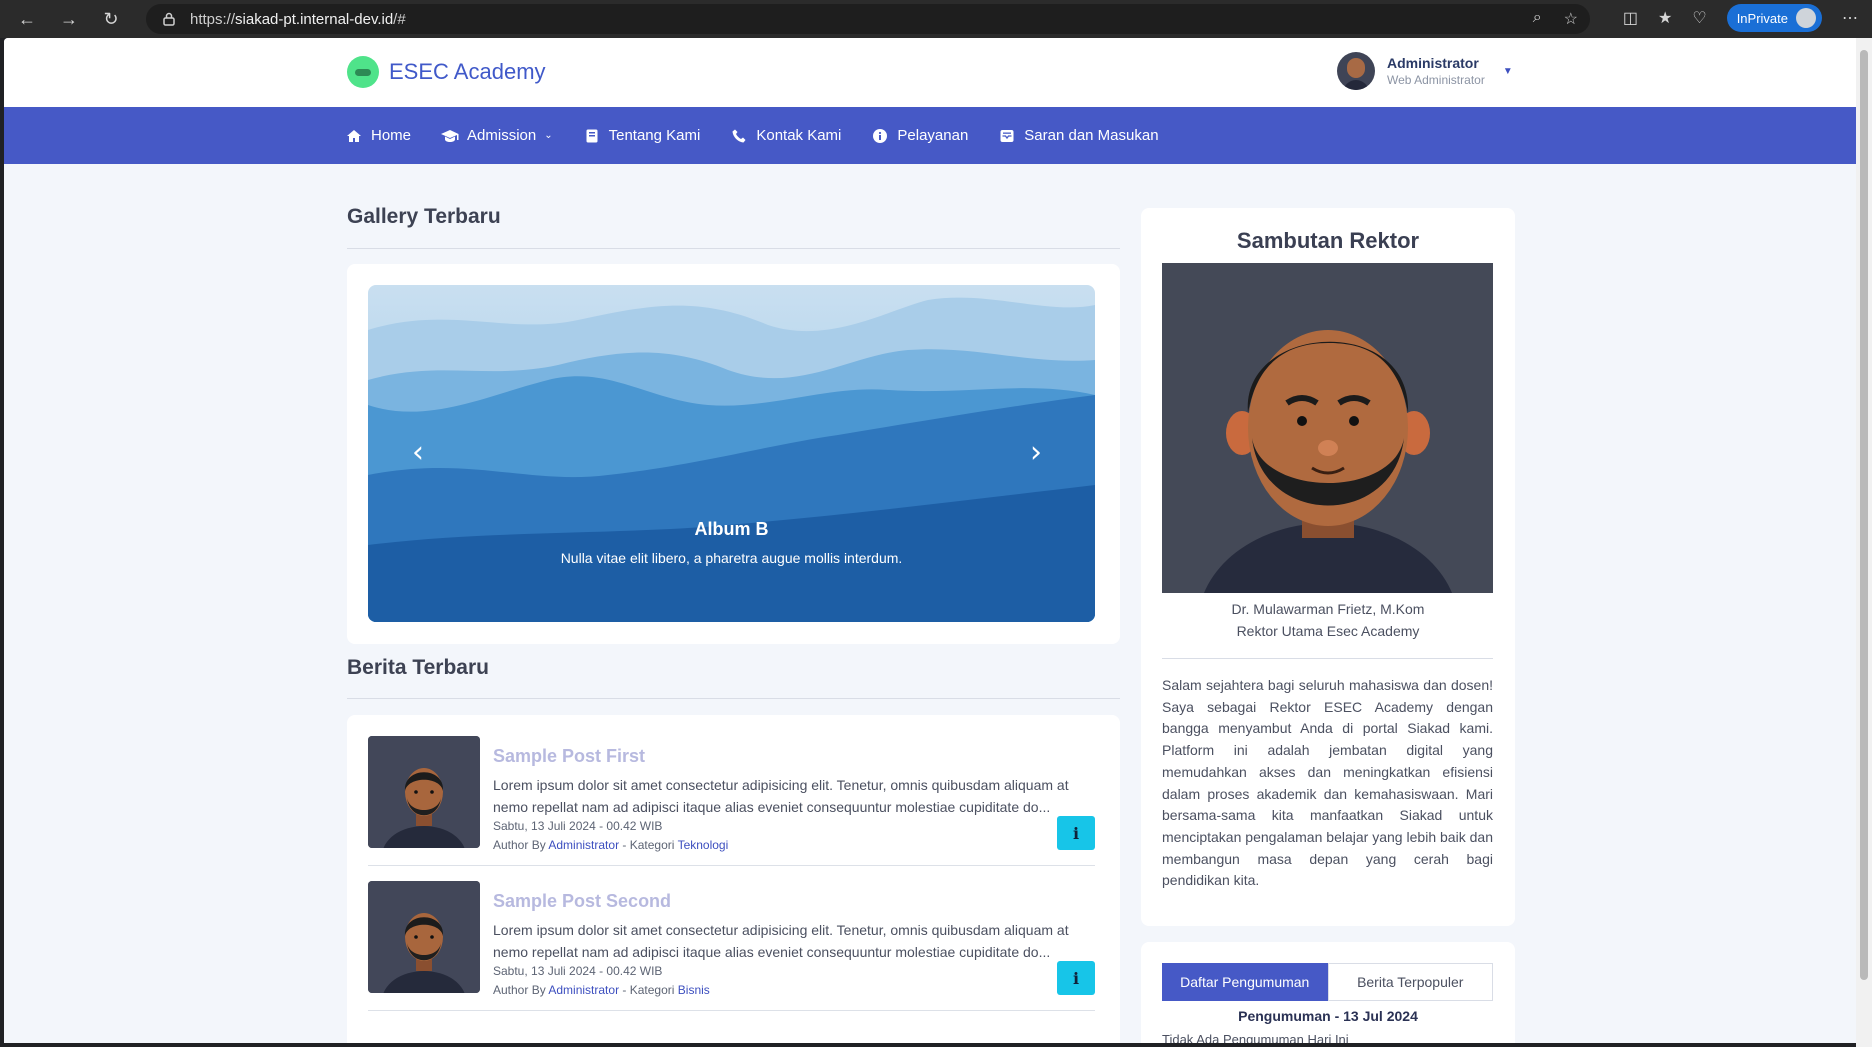 This screenshot has height=1047, width=1872. I want to click on nav-tentang-kami-label: Tentang Kami, so click(654, 135).